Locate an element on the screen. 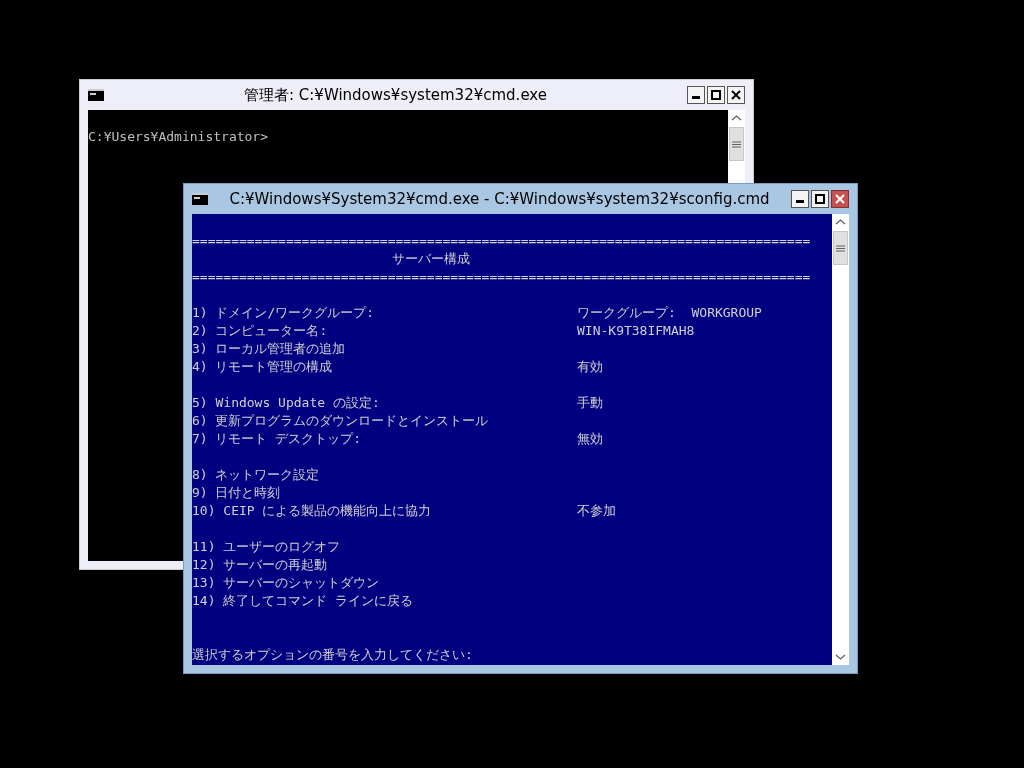 The height and width of the screenshot is (768, 1024). menu-option: 5) Windows Update の設定: is located at coordinates (384, 403).